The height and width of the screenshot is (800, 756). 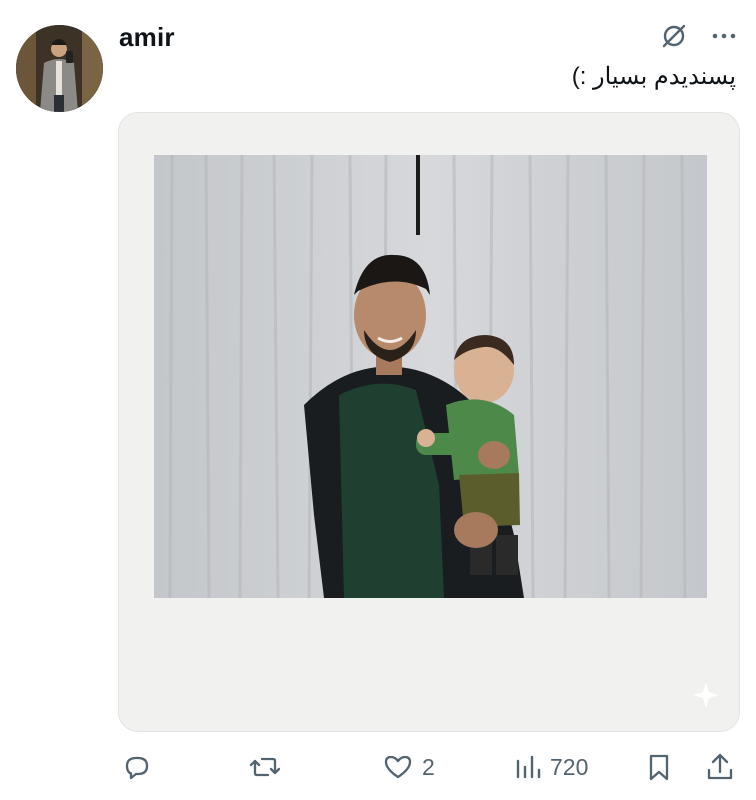 I want to click on grok-icon, so click(x=674, y=36).